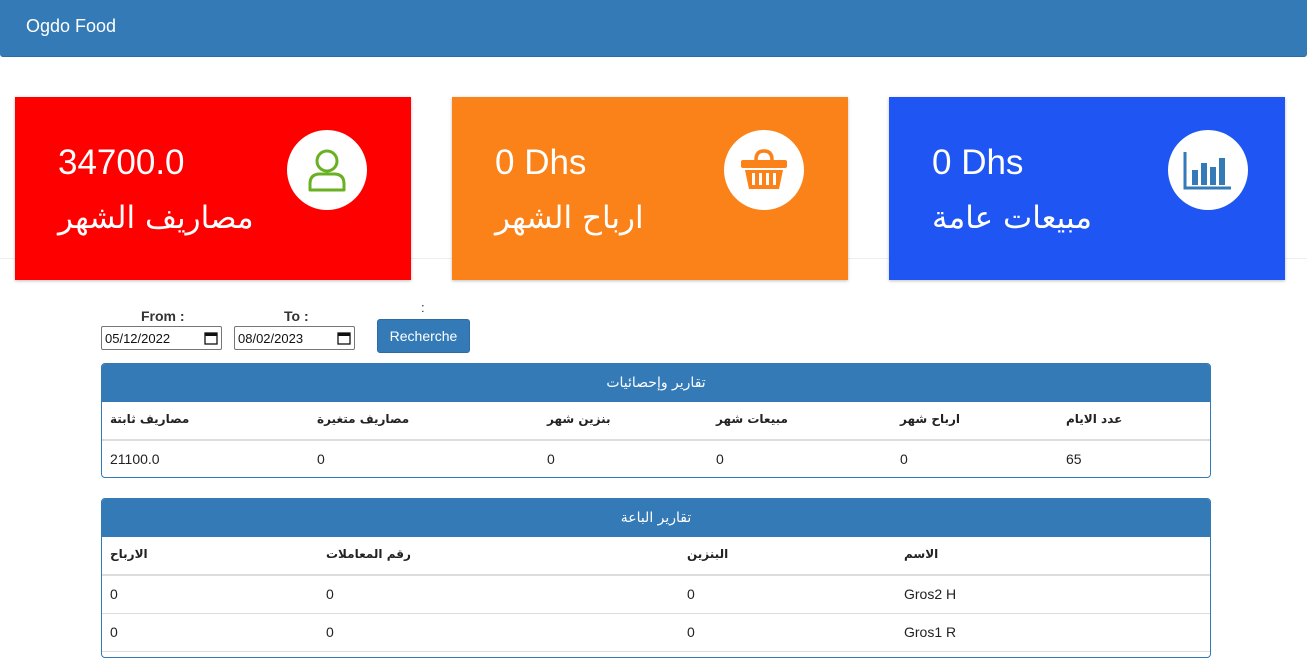  I want to click on header-cell: بنزين شهر, so click(579, 419).